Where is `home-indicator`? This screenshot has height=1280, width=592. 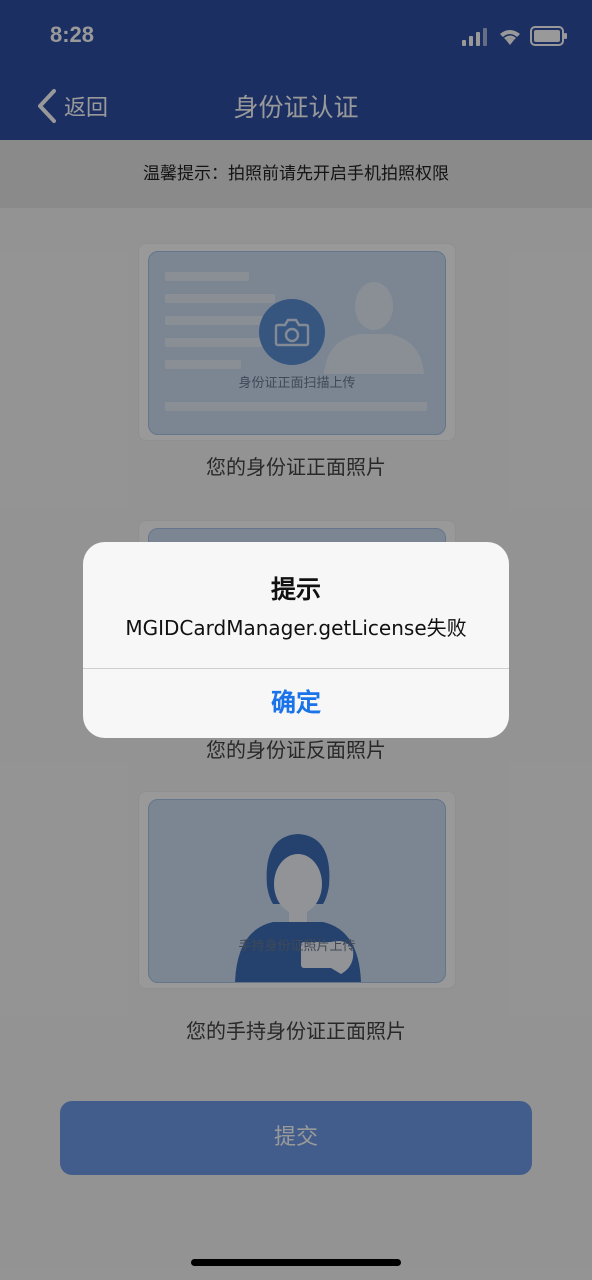 home-indicator is located at coordinates (296, 1262).